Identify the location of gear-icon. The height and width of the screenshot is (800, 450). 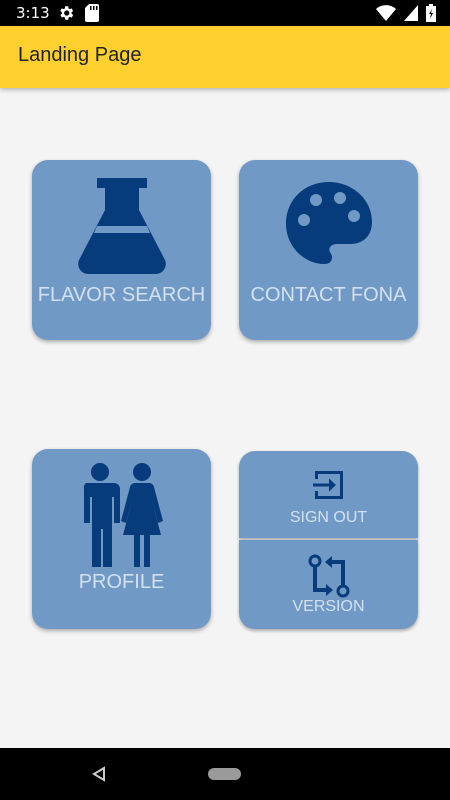
(67, 13).